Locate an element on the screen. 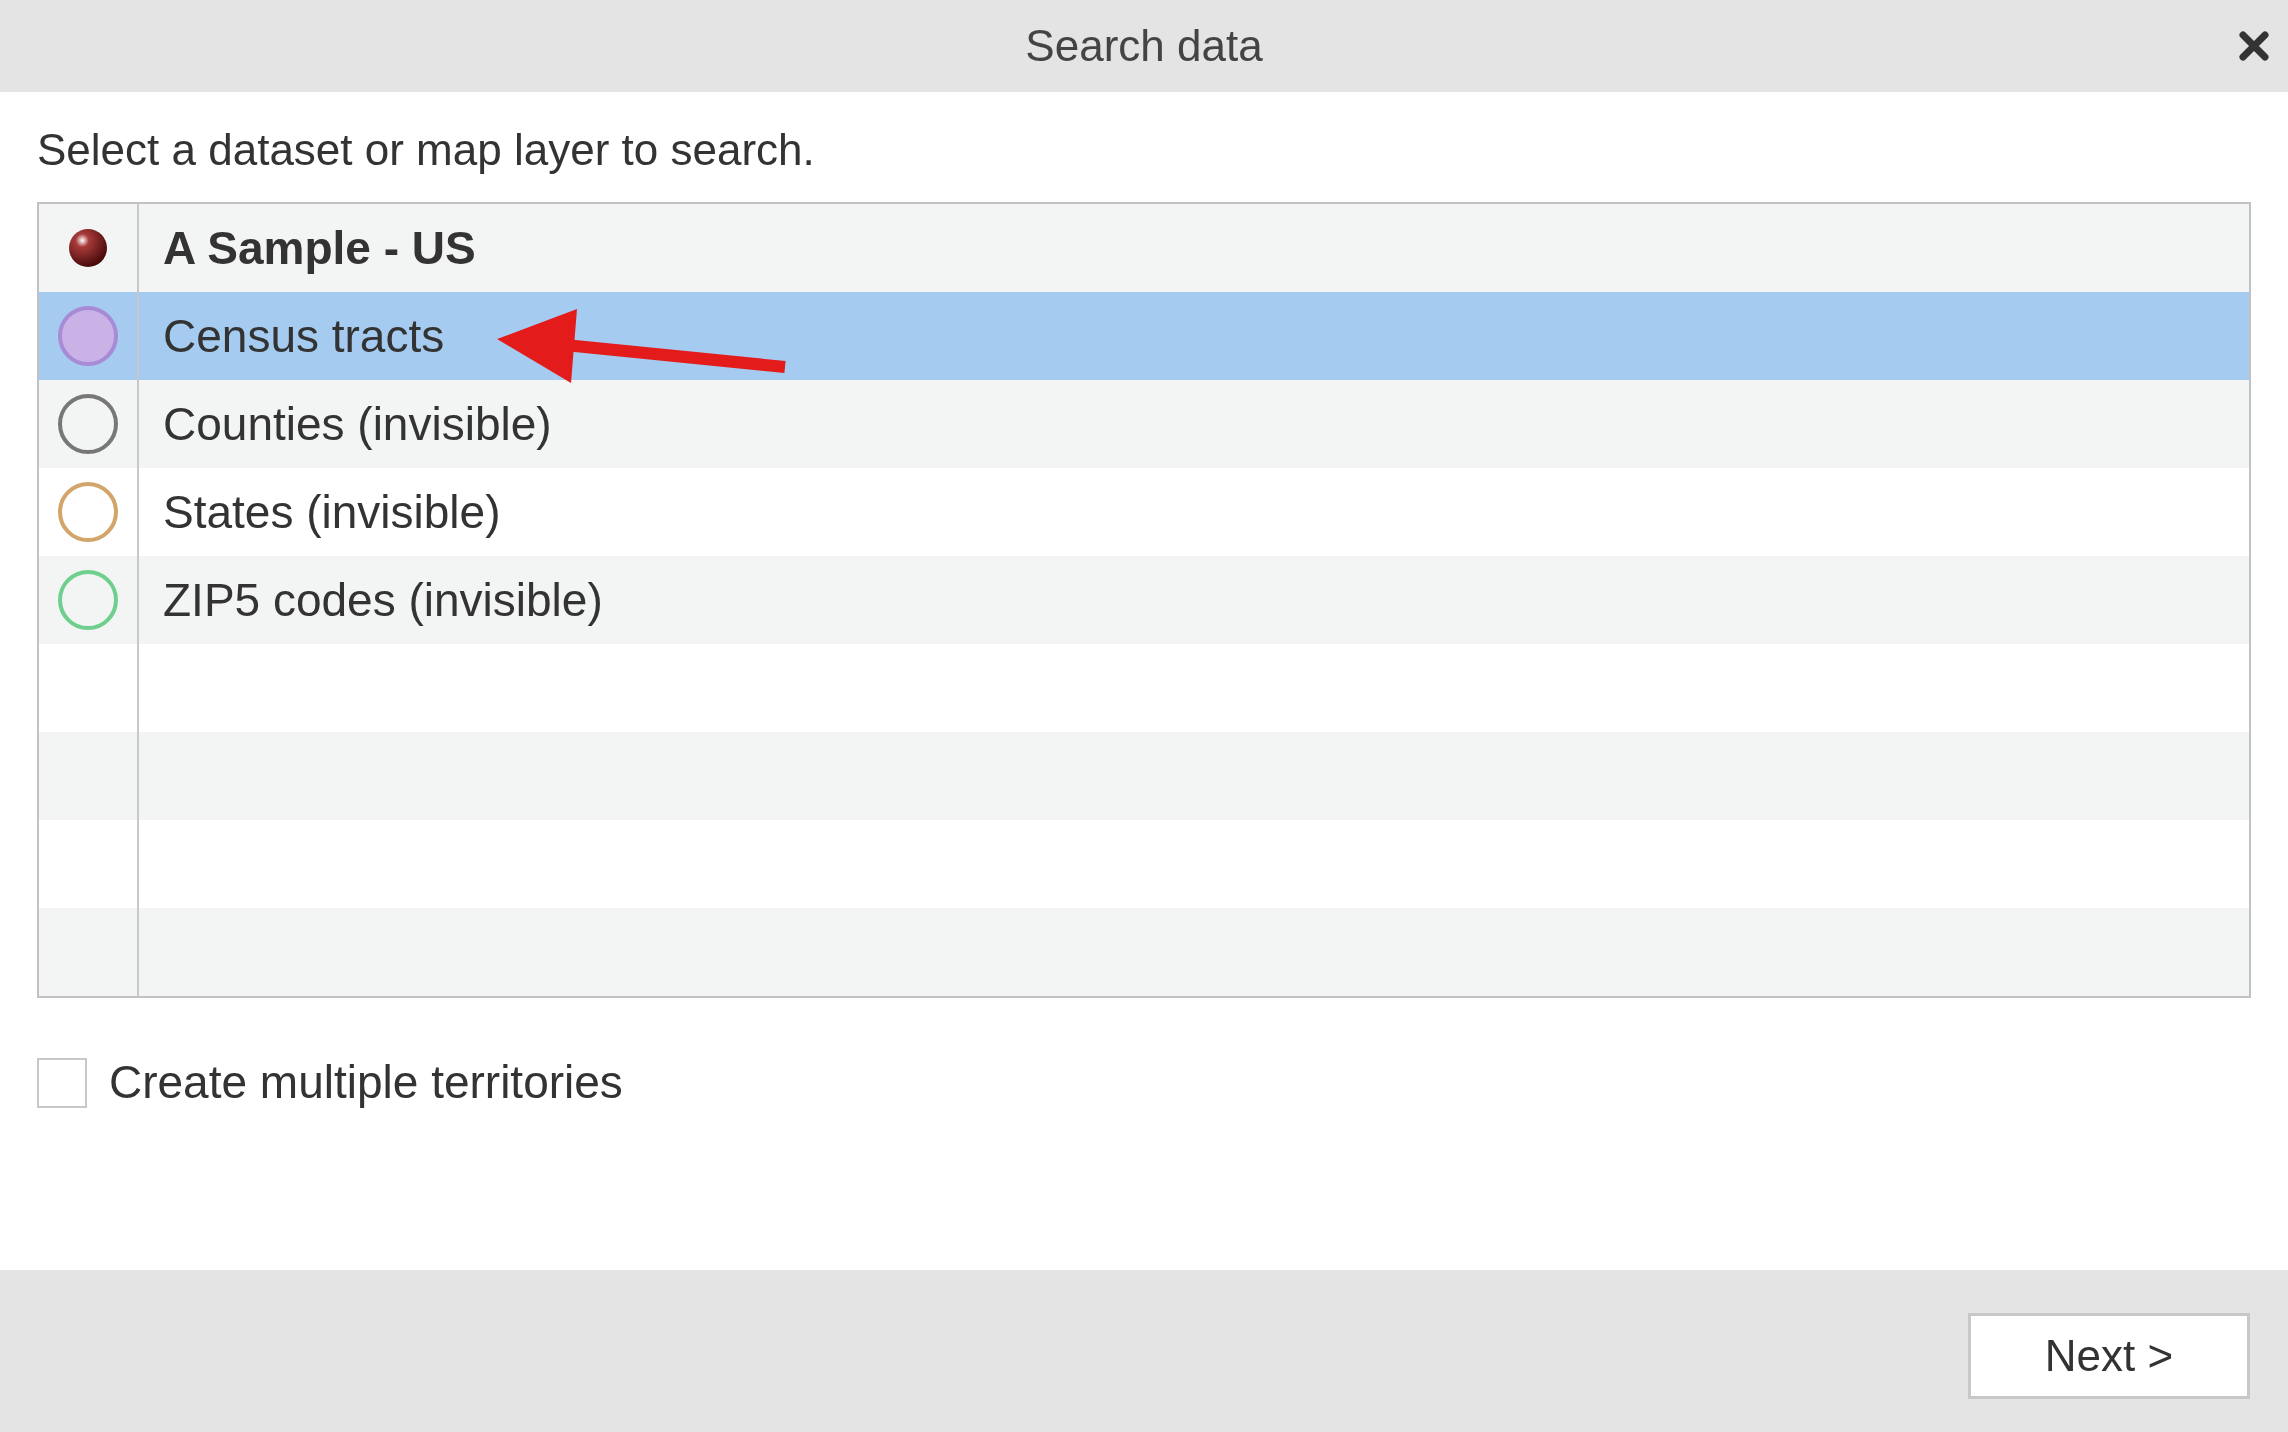  checkbox-label: Create multiple territories is located at coordinates (366, 1082).